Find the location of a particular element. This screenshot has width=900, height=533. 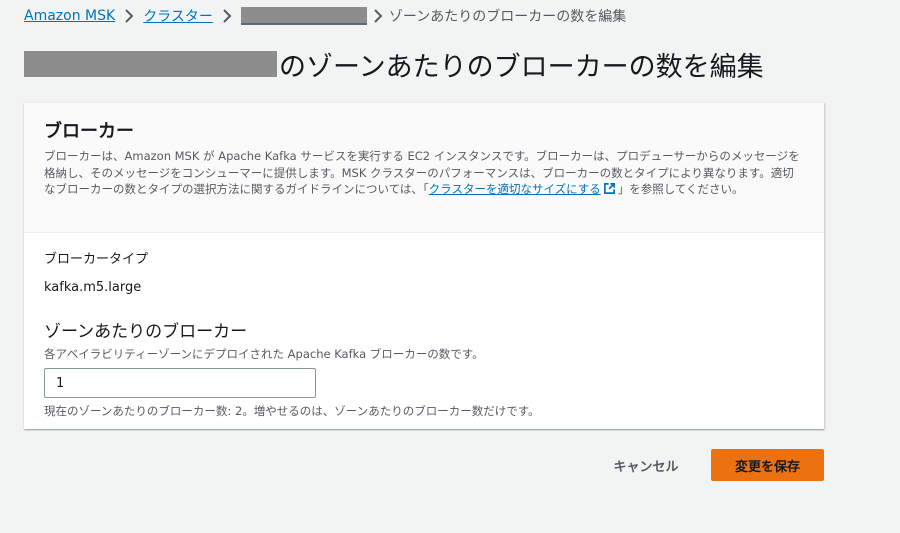

breadcrumb: Amazon MSK クラスター ゾーンあたりのブローカーの数を編集 is located at coordinates (325, 16).